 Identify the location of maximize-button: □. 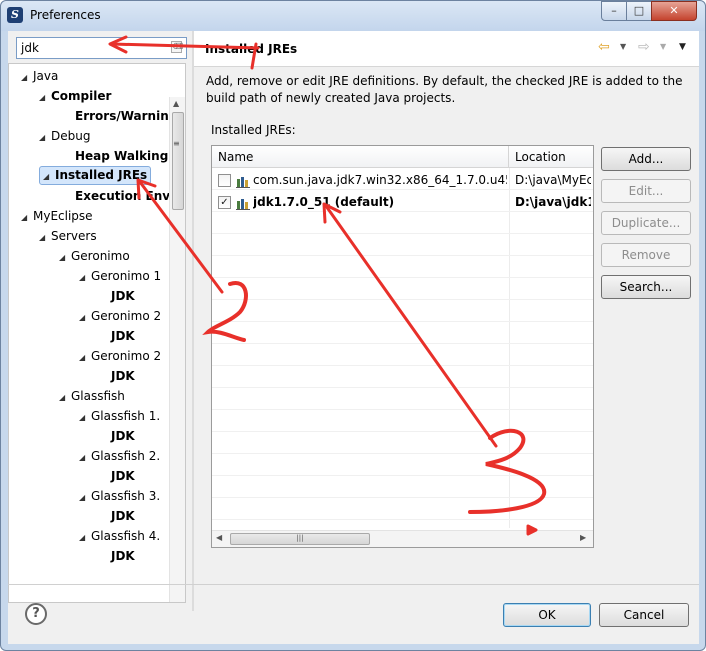
(639, 11).